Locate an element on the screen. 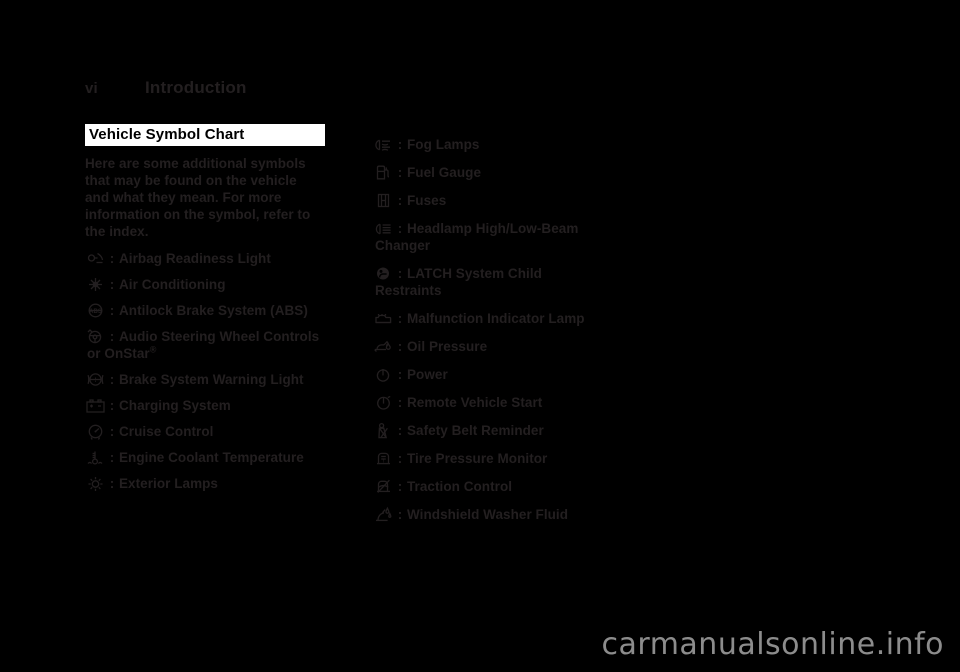 Image resolution: width=960 pixels, height=672 pixels. symbol-label: Remote Vehicle Start is located at coordinates (475, 402).